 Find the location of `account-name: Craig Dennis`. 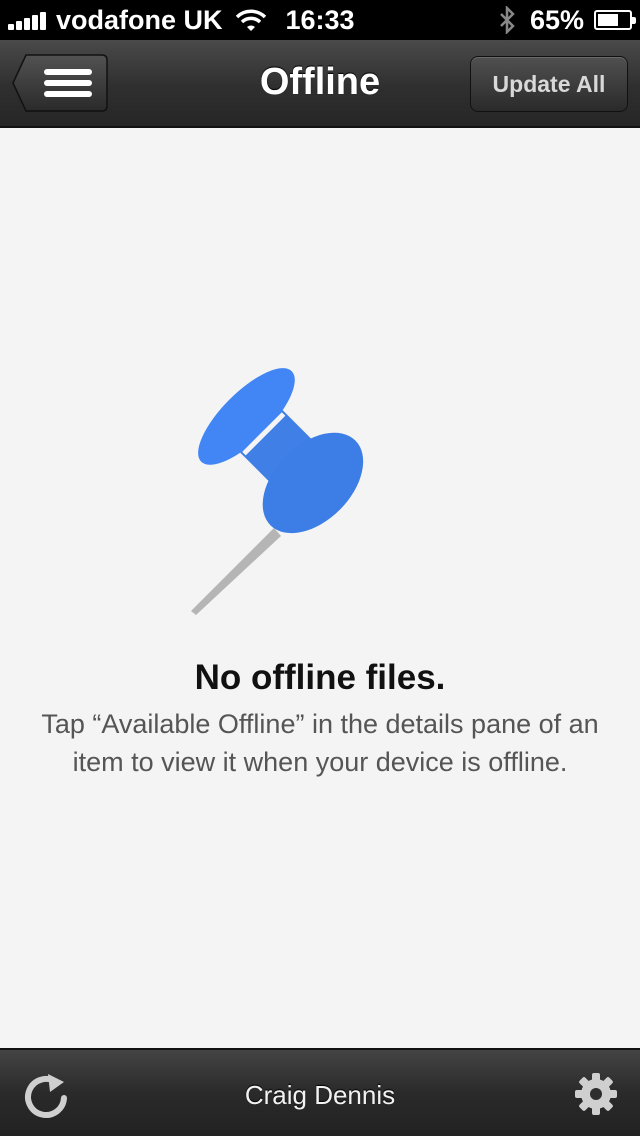

account-name: Craig Dennis is located at coordinates (320, 1095).